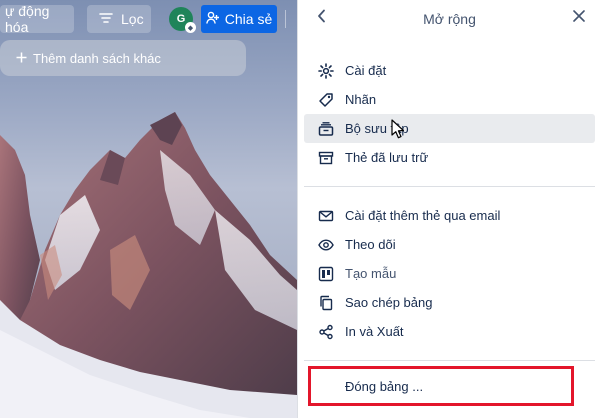 This screenshot has height=418, width=601. Describe the element at coordinates (374, 331) in the screenshot. I see `menu-item-label: In và Xuất` at that location.